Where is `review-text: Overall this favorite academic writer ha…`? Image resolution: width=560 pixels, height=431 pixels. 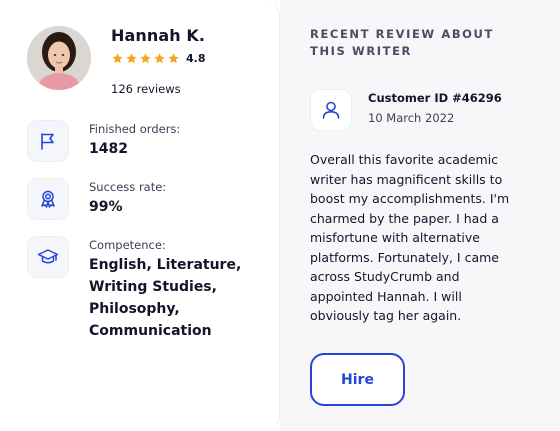 review-text: Overall this favorite academic writer ha… is located at coordinates (410, 237).